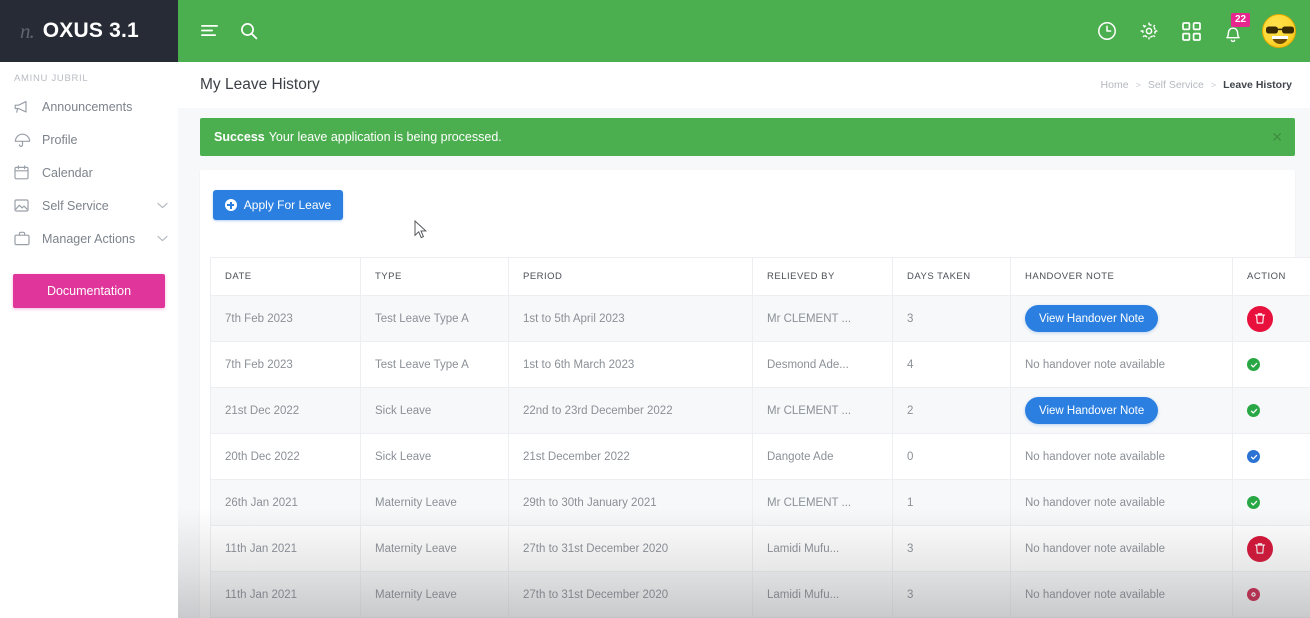 This screenshot has height=618, width=1310. What do you see at coordinates (630, 276) in the screenshot?
I see `column-header-period: PERIOD` at bounding box center [630, 276].